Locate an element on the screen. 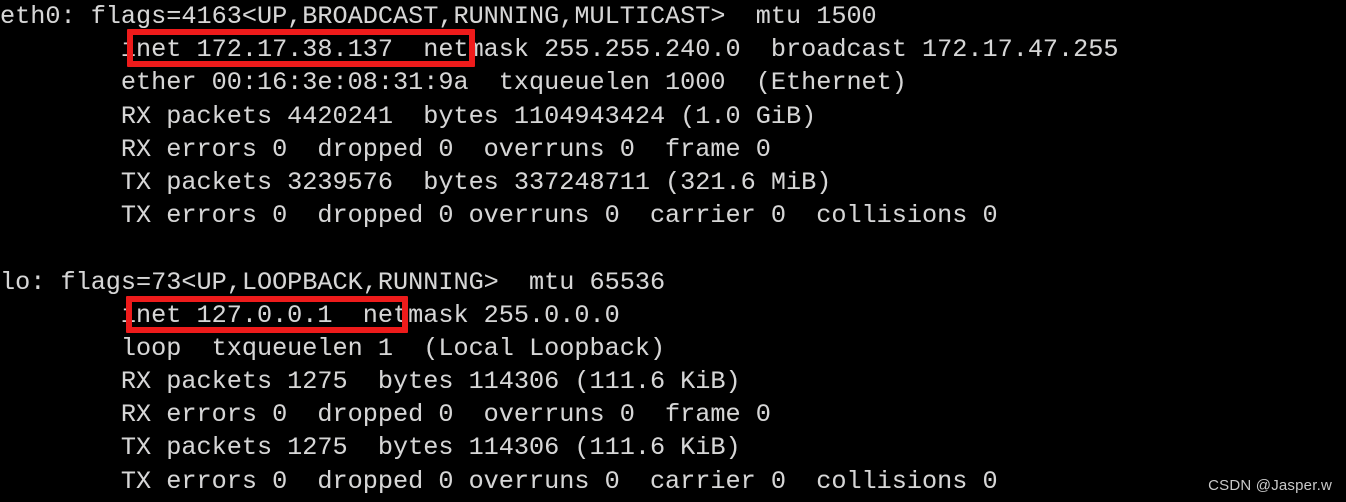  terminal-line-lo-inet: inet 127.0.0.1 netmask 255.0.0.0 is located at coordinates (310, 315).